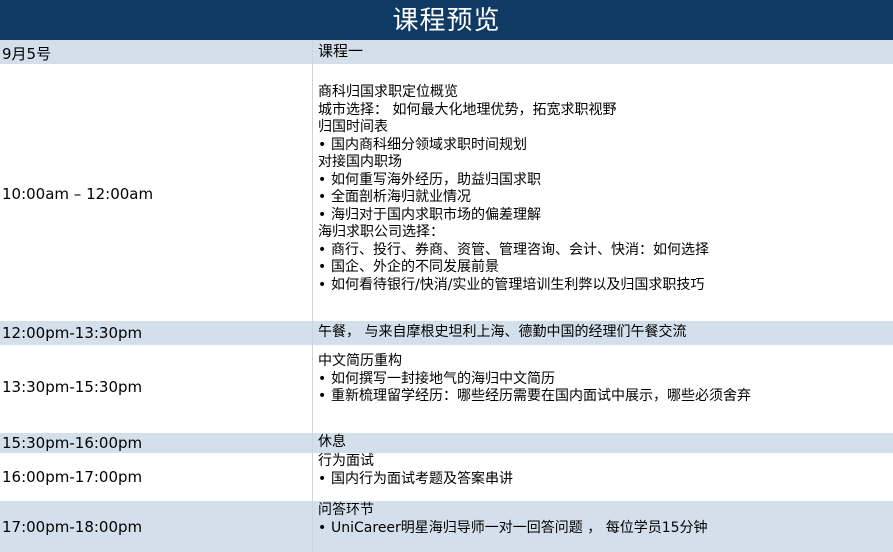  Describe the element at coordinates (346, 510) in the screenshot. I see `line-text: 问答环节` at that location.